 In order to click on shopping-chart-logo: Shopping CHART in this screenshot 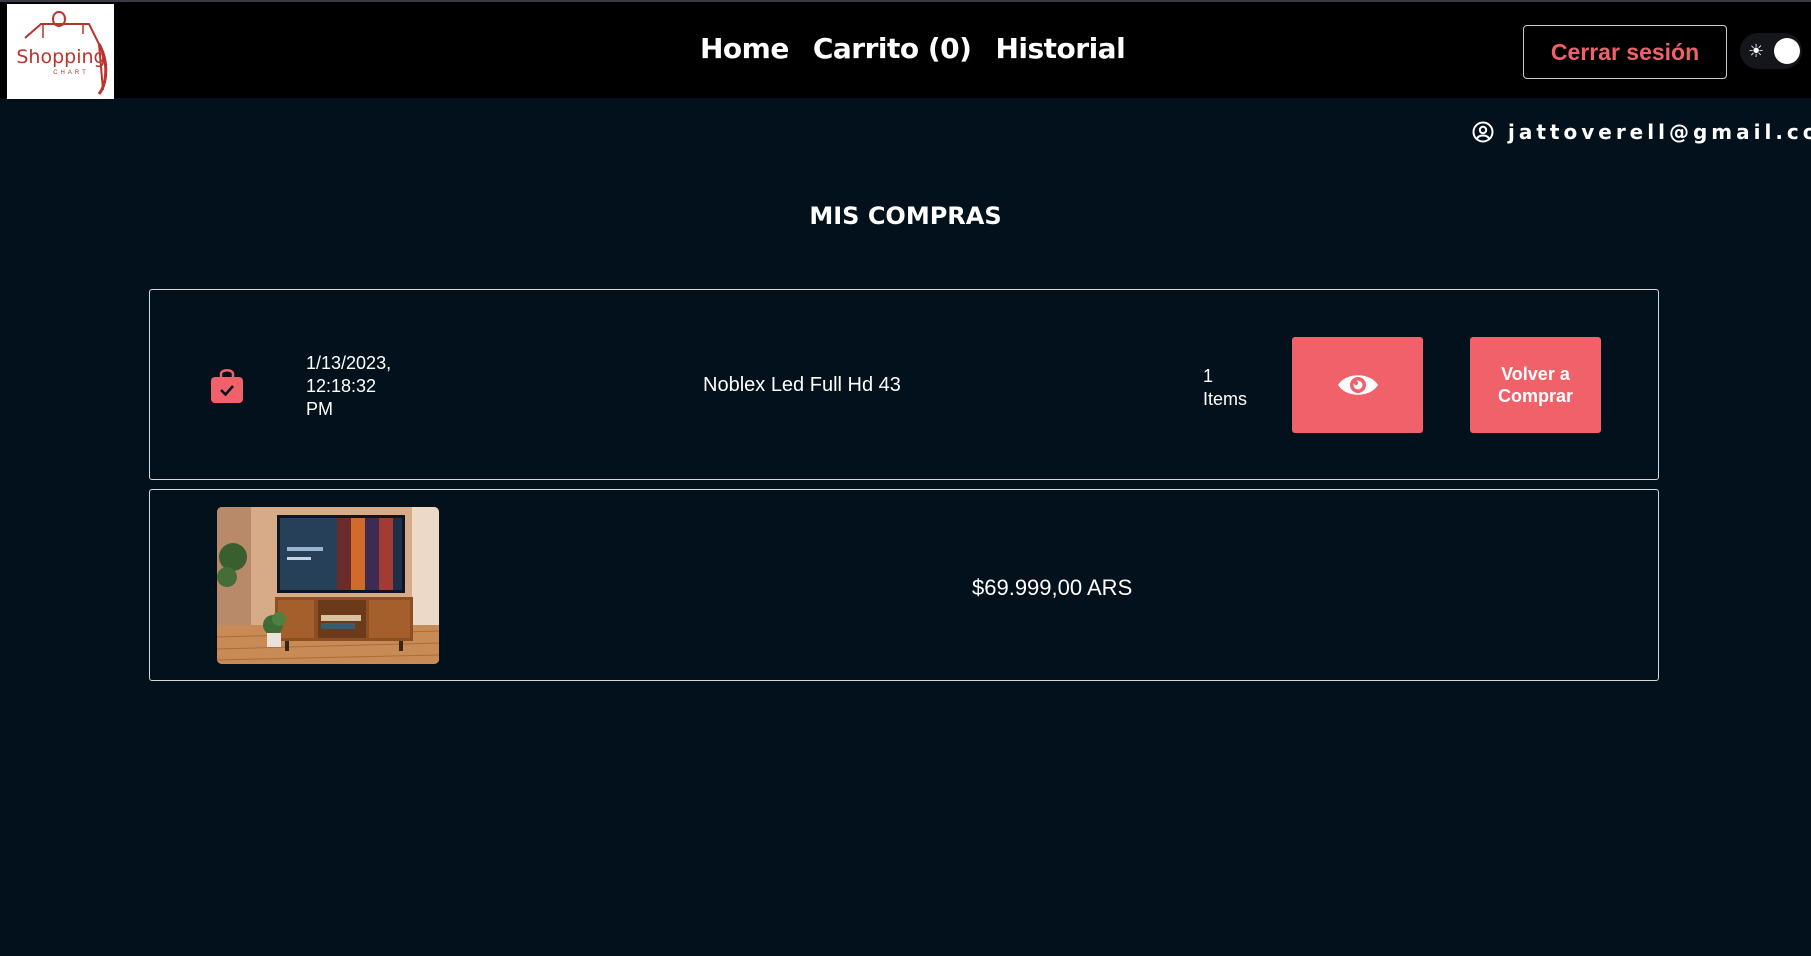, I will do `click(60, 51)`.